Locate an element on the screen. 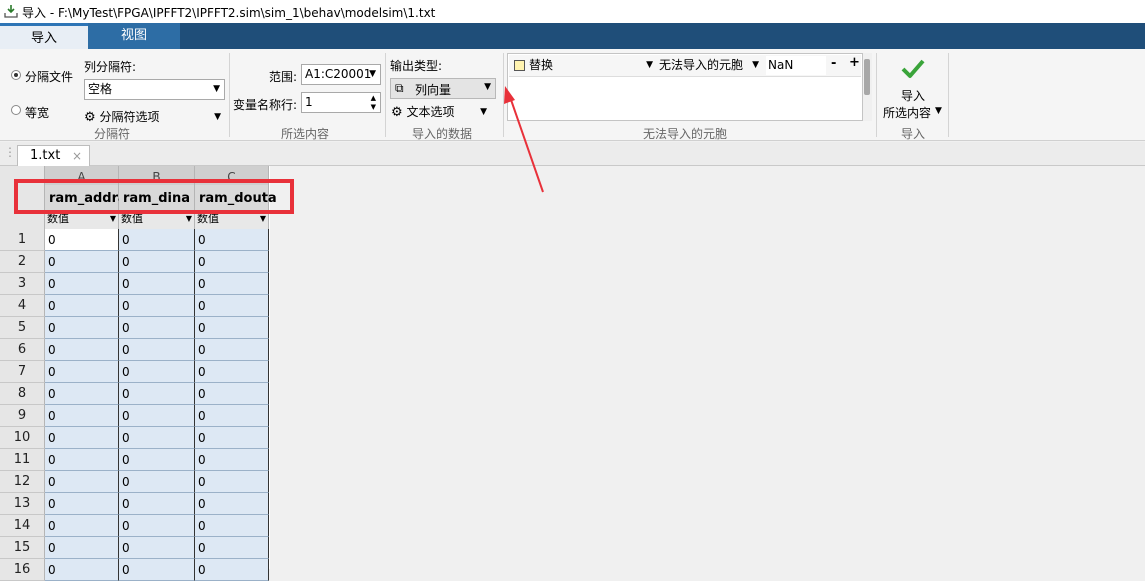 The height and width of the screenshot is (581, 1145). scrollbar-thumb is located at coordinates (867, 77).